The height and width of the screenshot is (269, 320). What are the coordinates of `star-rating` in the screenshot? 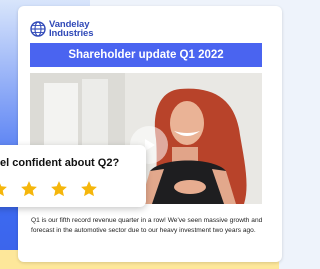 It's located at (55, 189).